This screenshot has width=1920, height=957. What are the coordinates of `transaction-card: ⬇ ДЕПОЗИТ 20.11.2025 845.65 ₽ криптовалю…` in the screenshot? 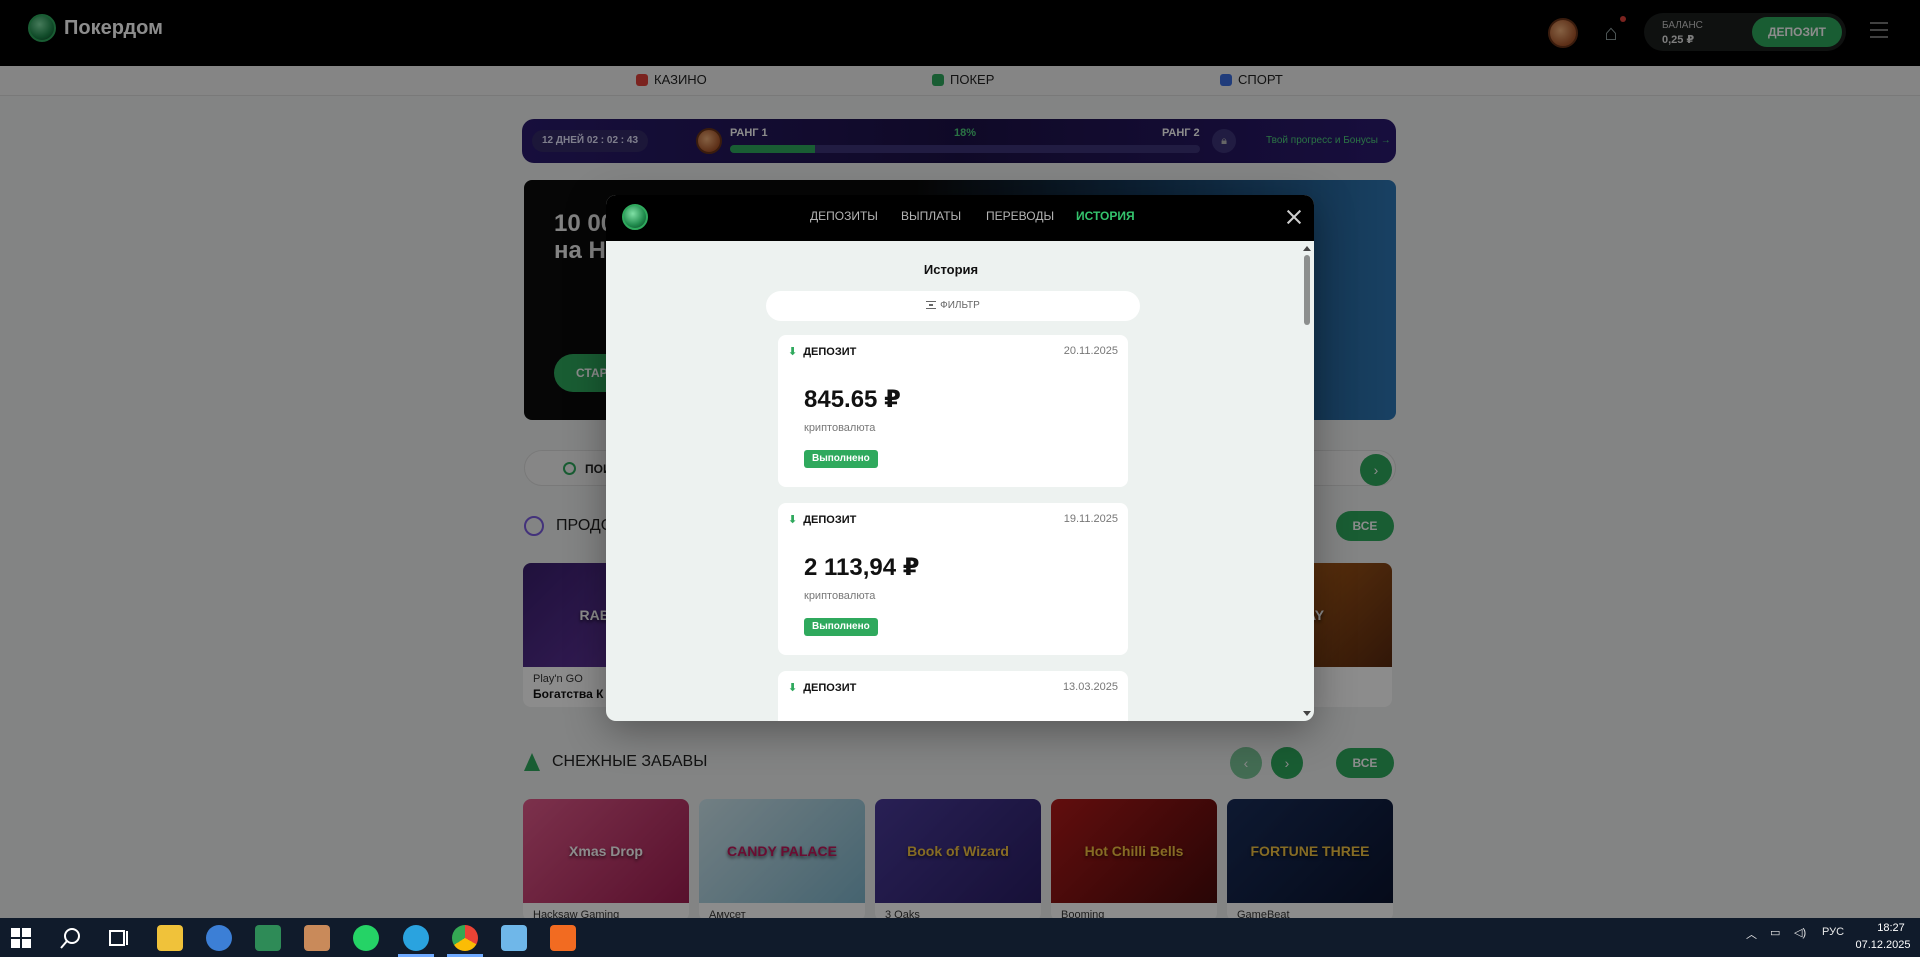 It's located at (953, 411).